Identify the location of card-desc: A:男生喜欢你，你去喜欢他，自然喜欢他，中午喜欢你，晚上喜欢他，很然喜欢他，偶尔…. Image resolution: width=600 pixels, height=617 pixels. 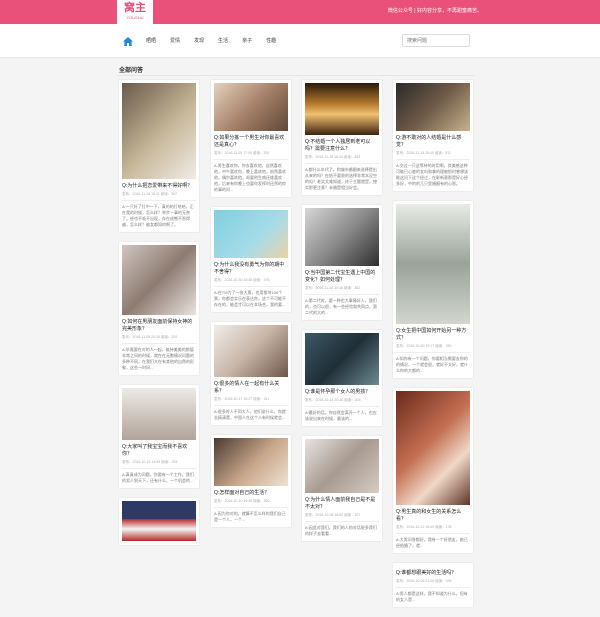
(250, 177).